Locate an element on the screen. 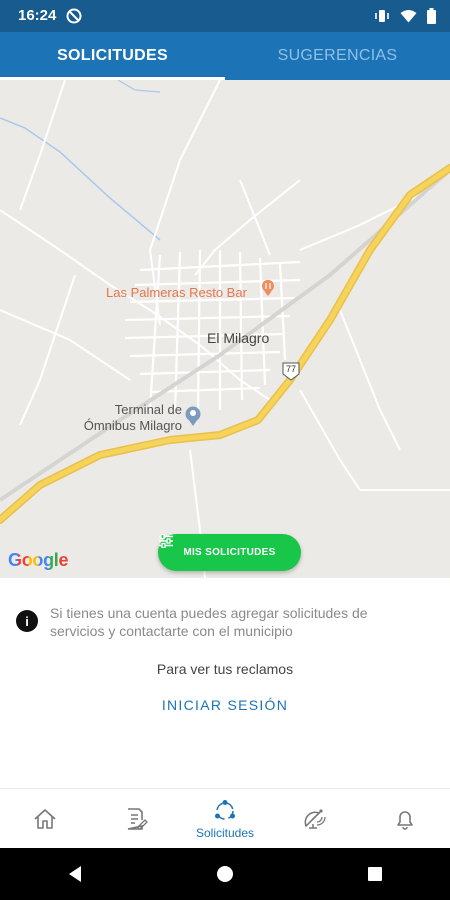  google-logo: Google is located at coordinates (38, 560).